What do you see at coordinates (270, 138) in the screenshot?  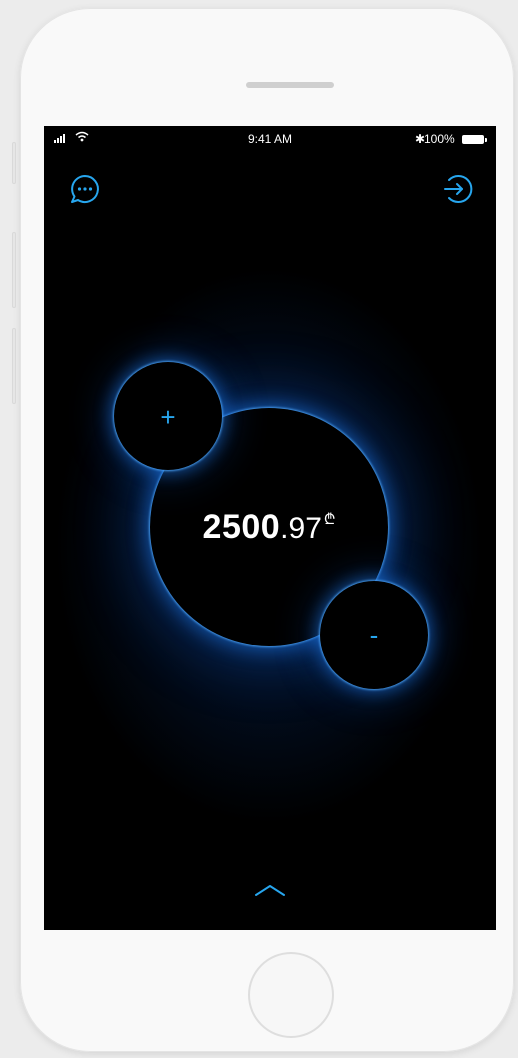 I see `status-bar: 9:41 AM ✱ 100%` at bounding box center [270, 138].